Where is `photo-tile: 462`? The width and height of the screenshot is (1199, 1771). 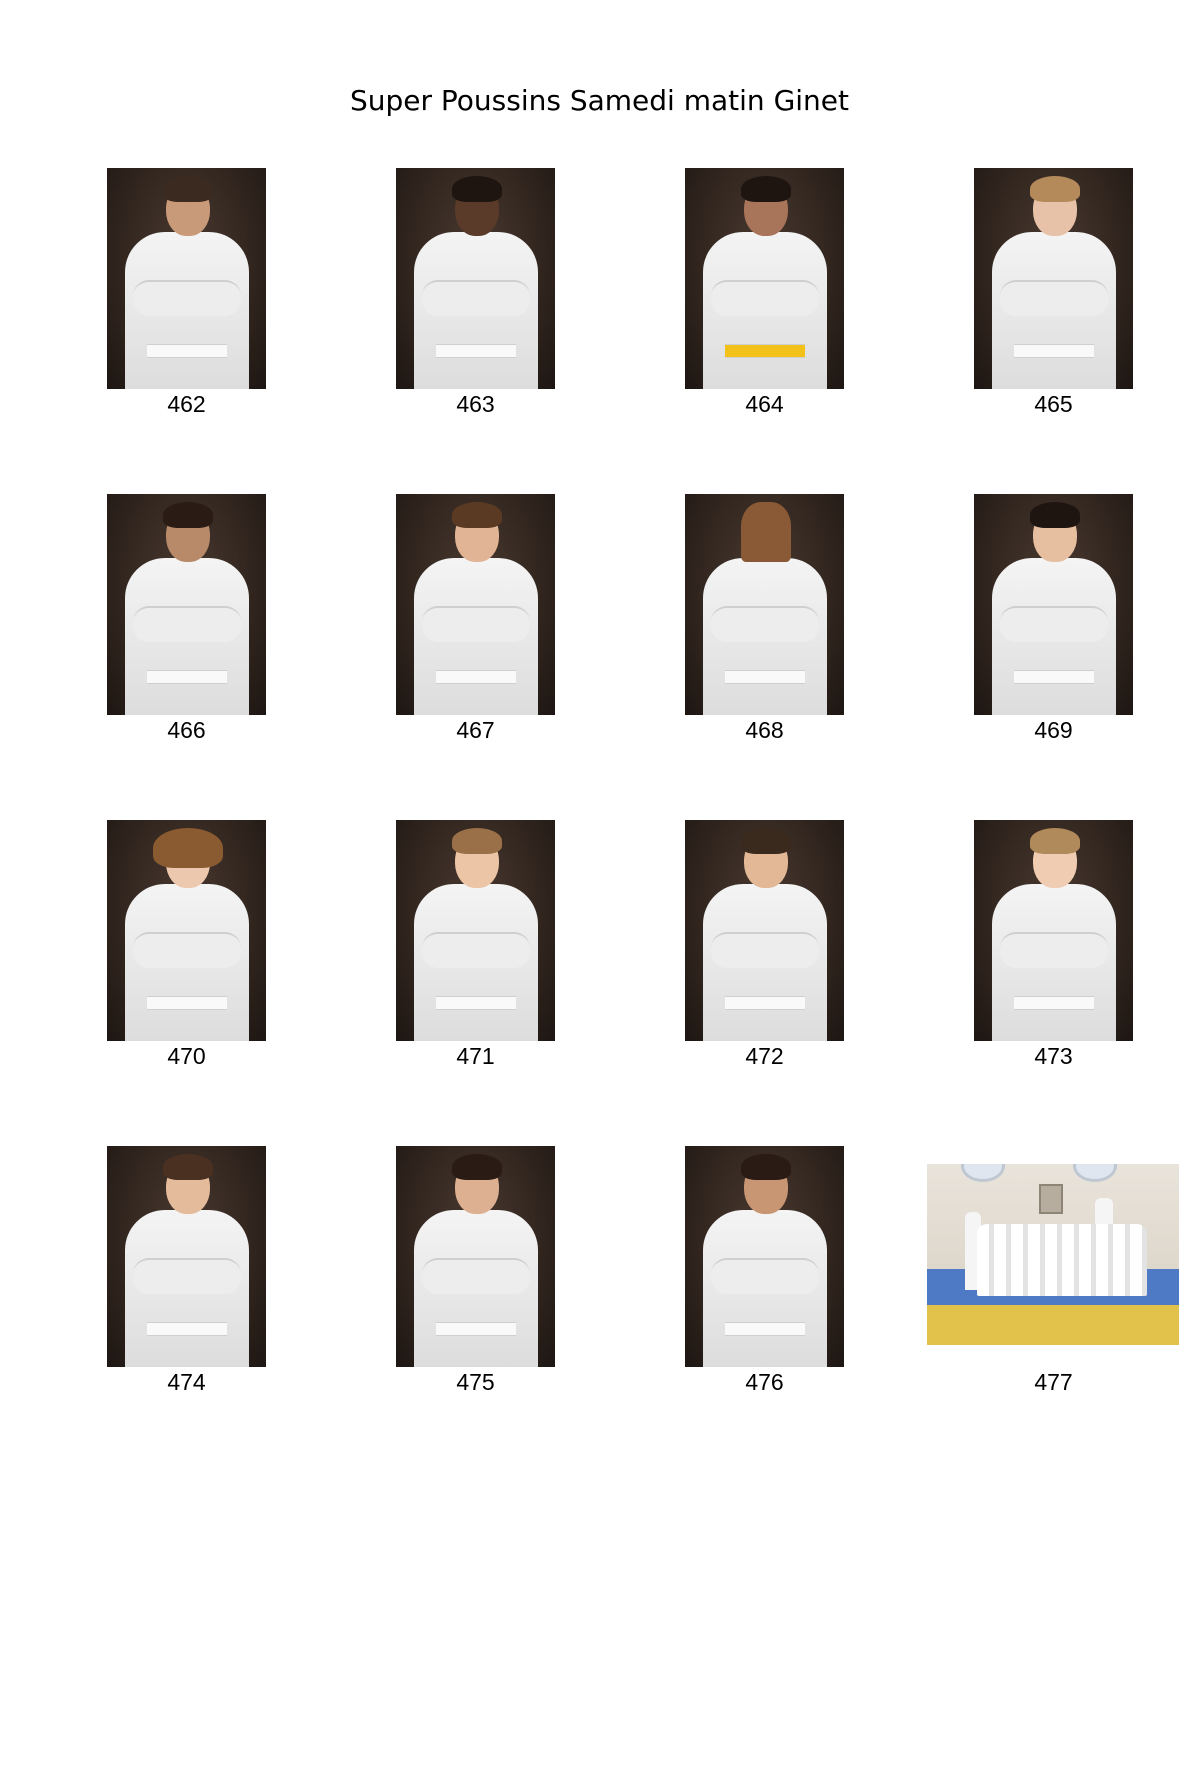 photo-tile: 462 is located at coordinates (144, 298).